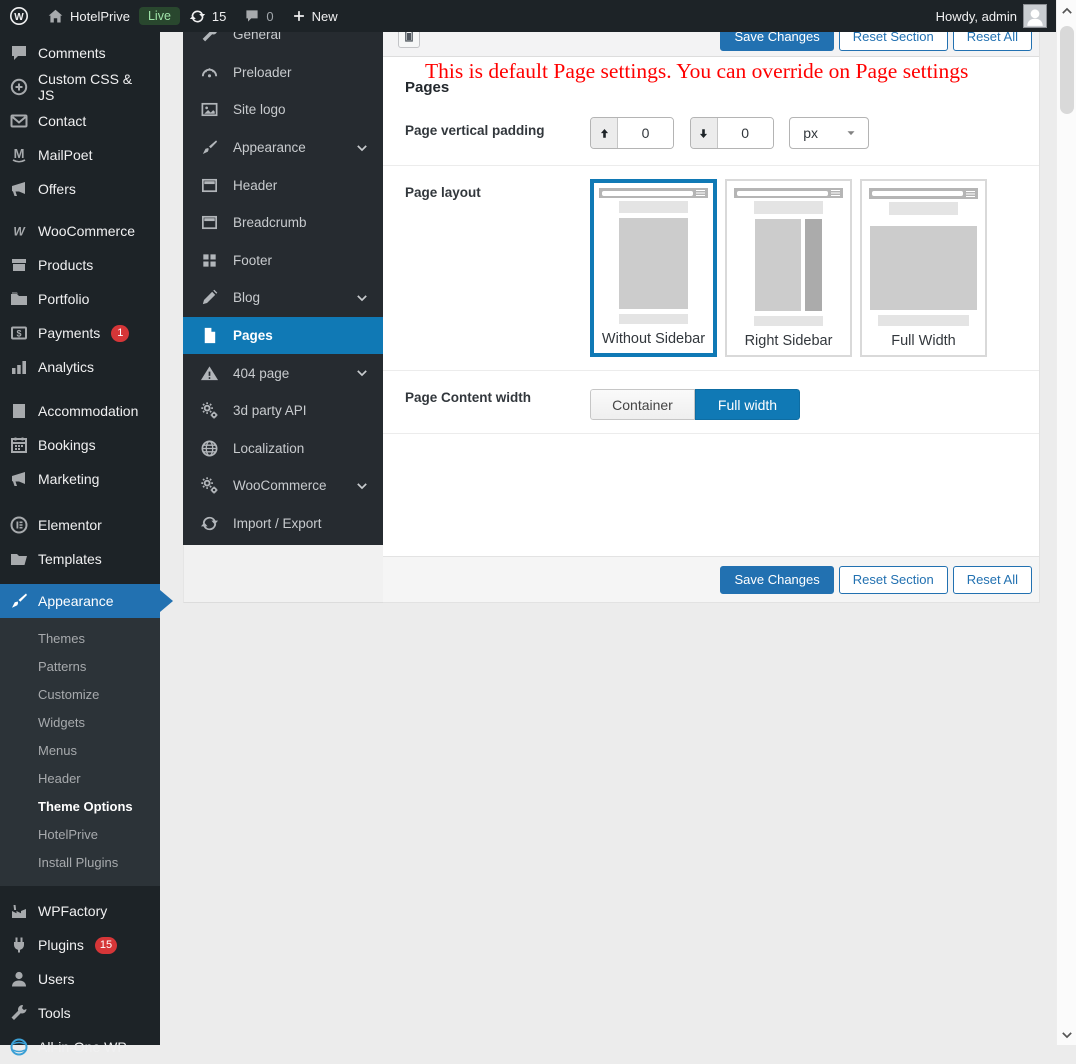 This screenshot has width=1076, height=1064. Describe the element at coordinates (80, 445) in the screenshot. I see `sidebar-item-bookings: Bookings` at that location.